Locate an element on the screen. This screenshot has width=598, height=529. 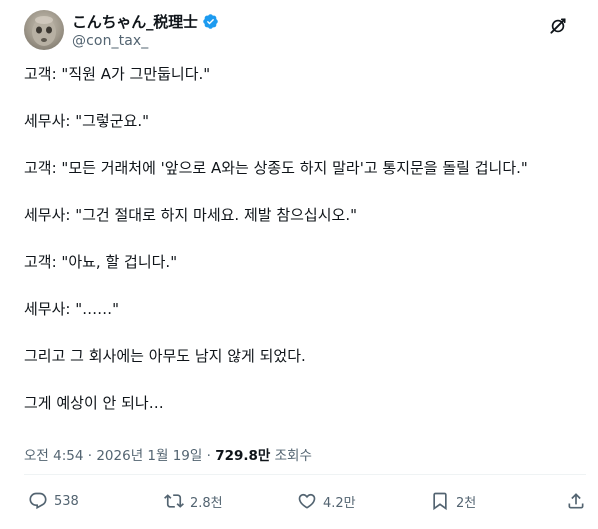
verified-badge-icon is located at coordinates (210, 21).